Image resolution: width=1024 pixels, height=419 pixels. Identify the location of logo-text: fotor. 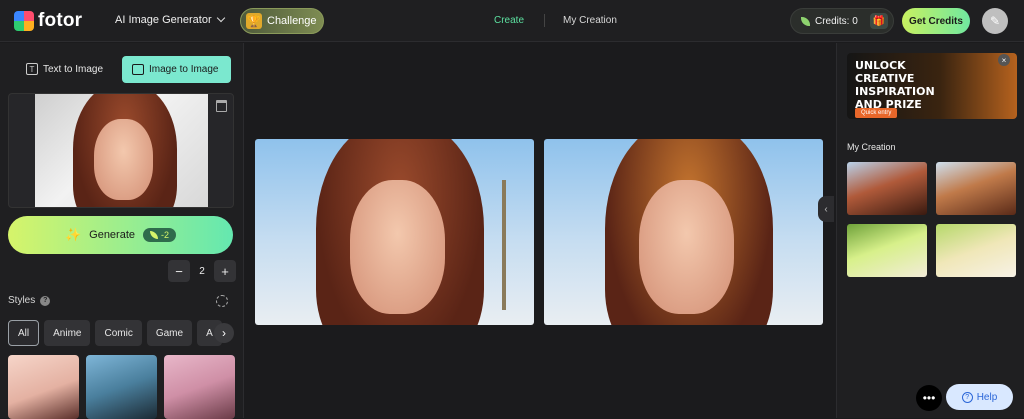
(60, 20).